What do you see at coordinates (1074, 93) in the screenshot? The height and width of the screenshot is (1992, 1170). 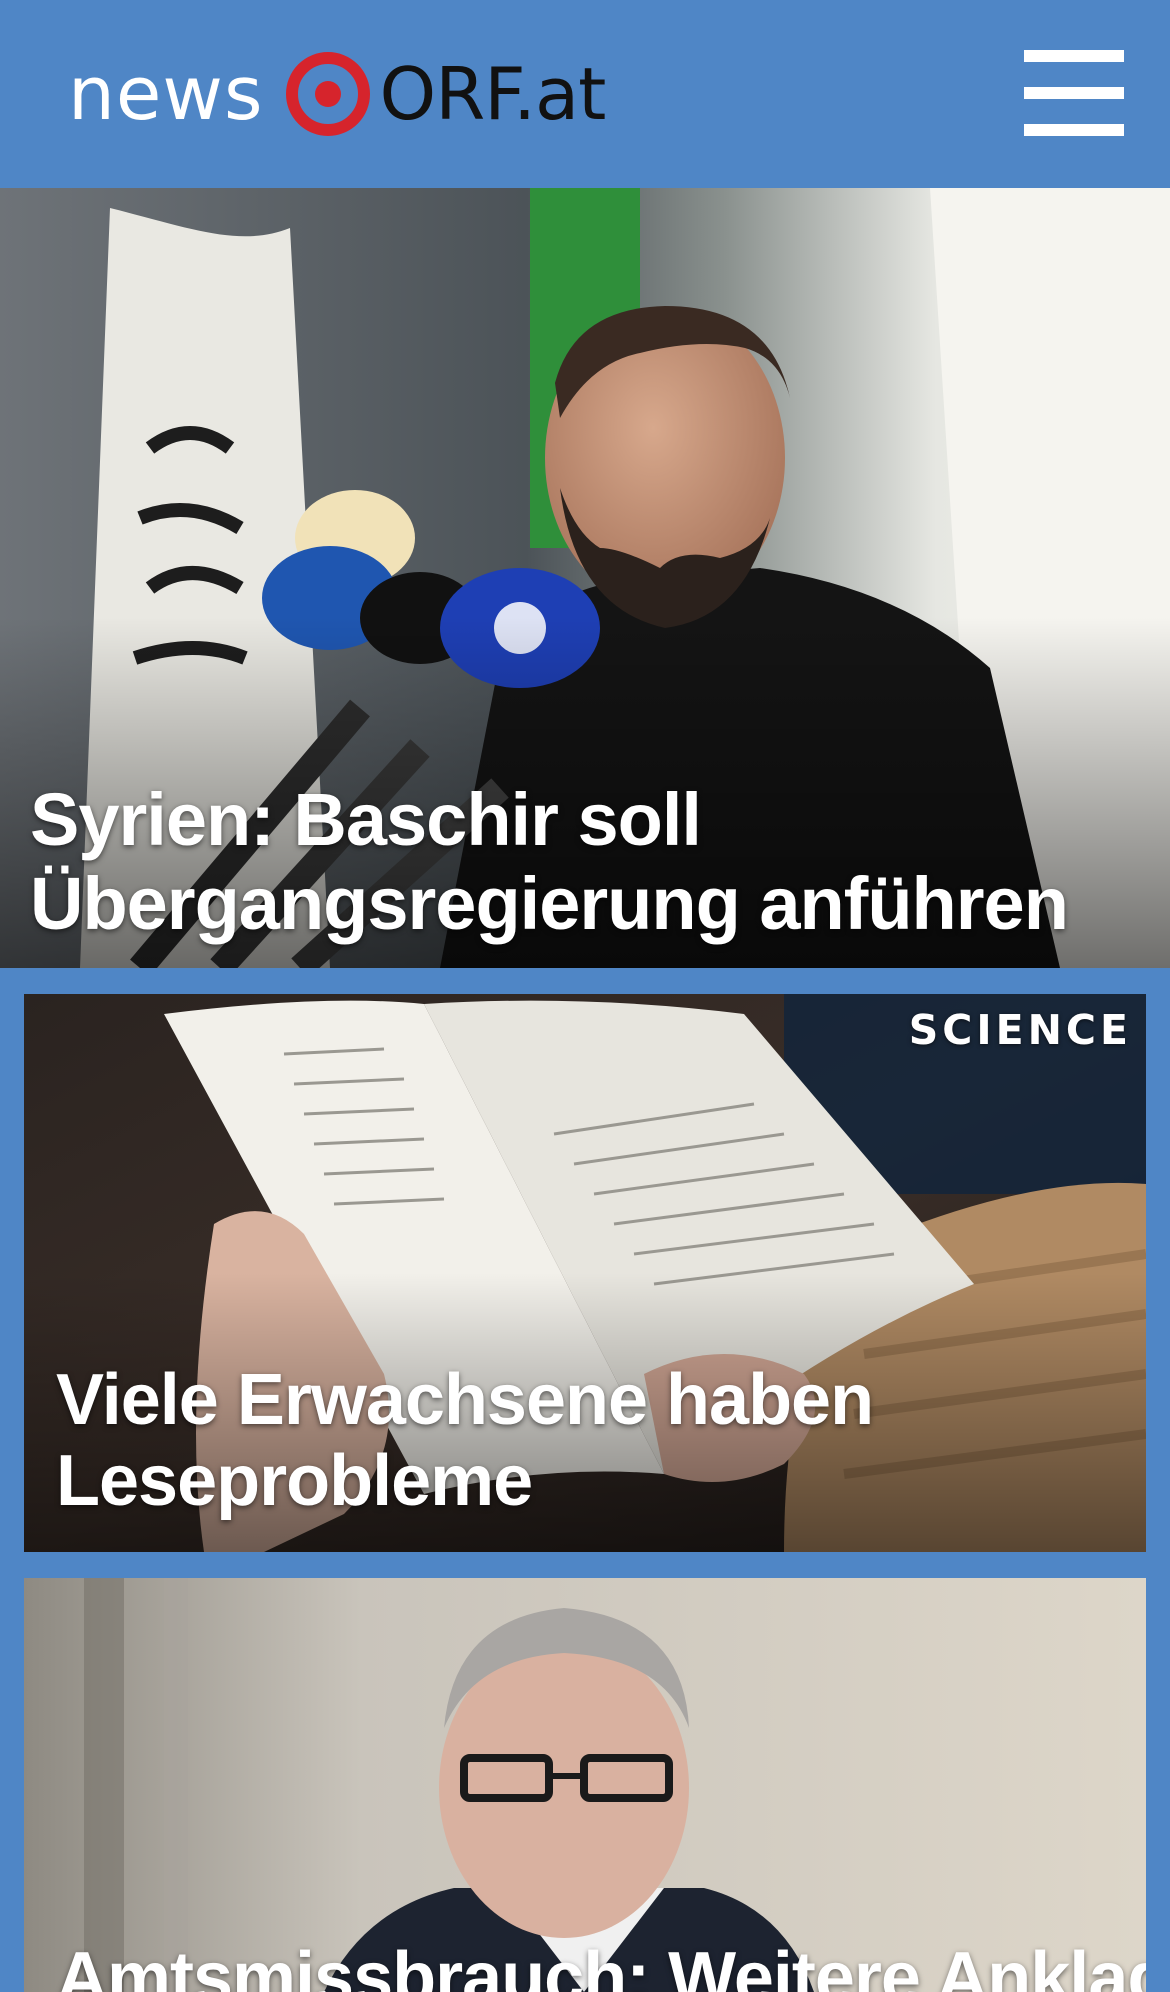 I see `hamburger-menu-icon` at bounding box center [1074, 93].